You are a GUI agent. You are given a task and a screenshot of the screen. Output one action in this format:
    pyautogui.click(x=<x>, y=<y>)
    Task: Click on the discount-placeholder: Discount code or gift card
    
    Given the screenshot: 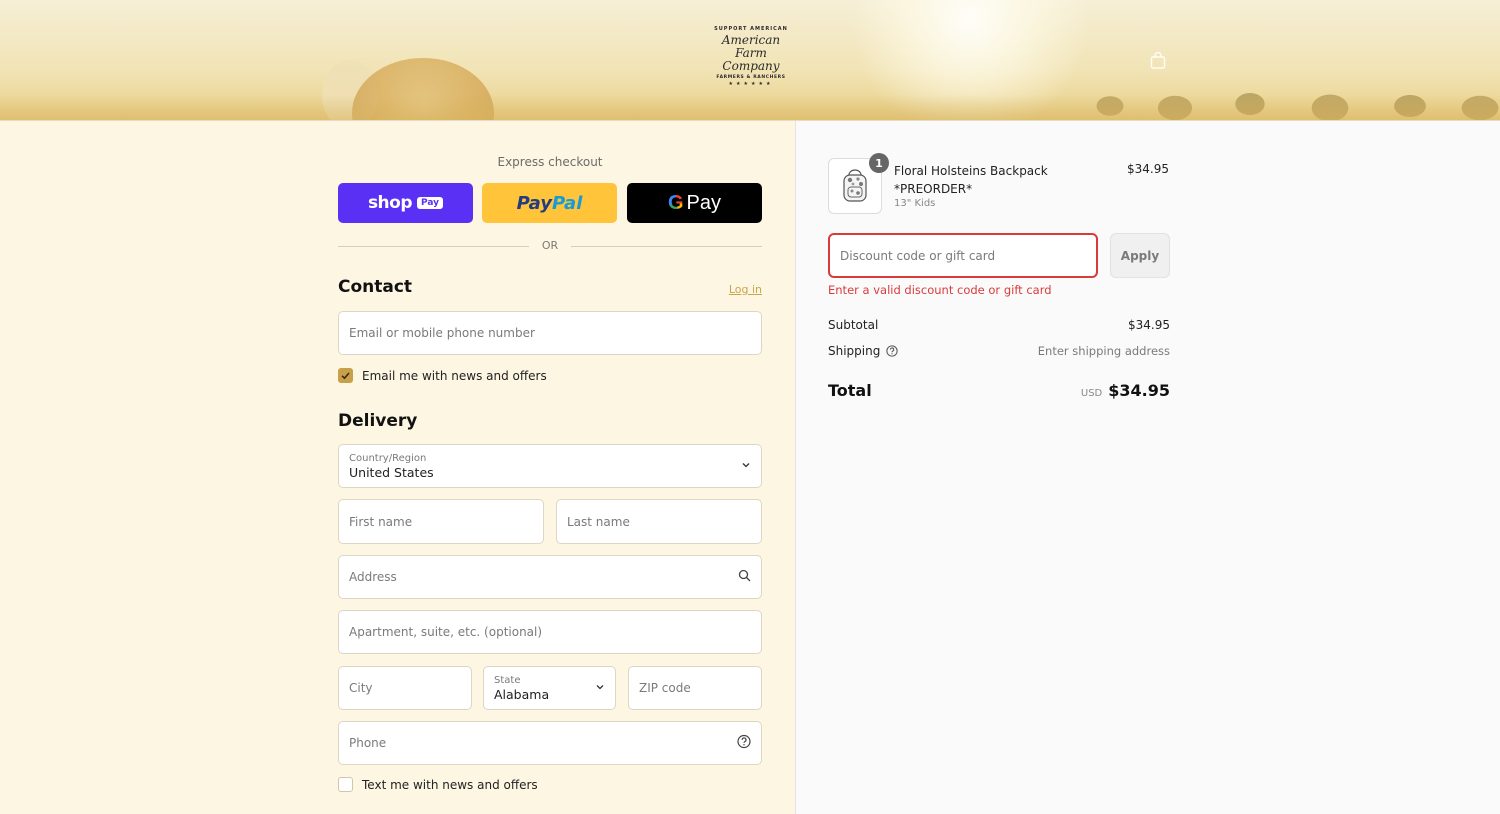 What is the action you would take?
    pyautogui.click(x=918, y=255)
    